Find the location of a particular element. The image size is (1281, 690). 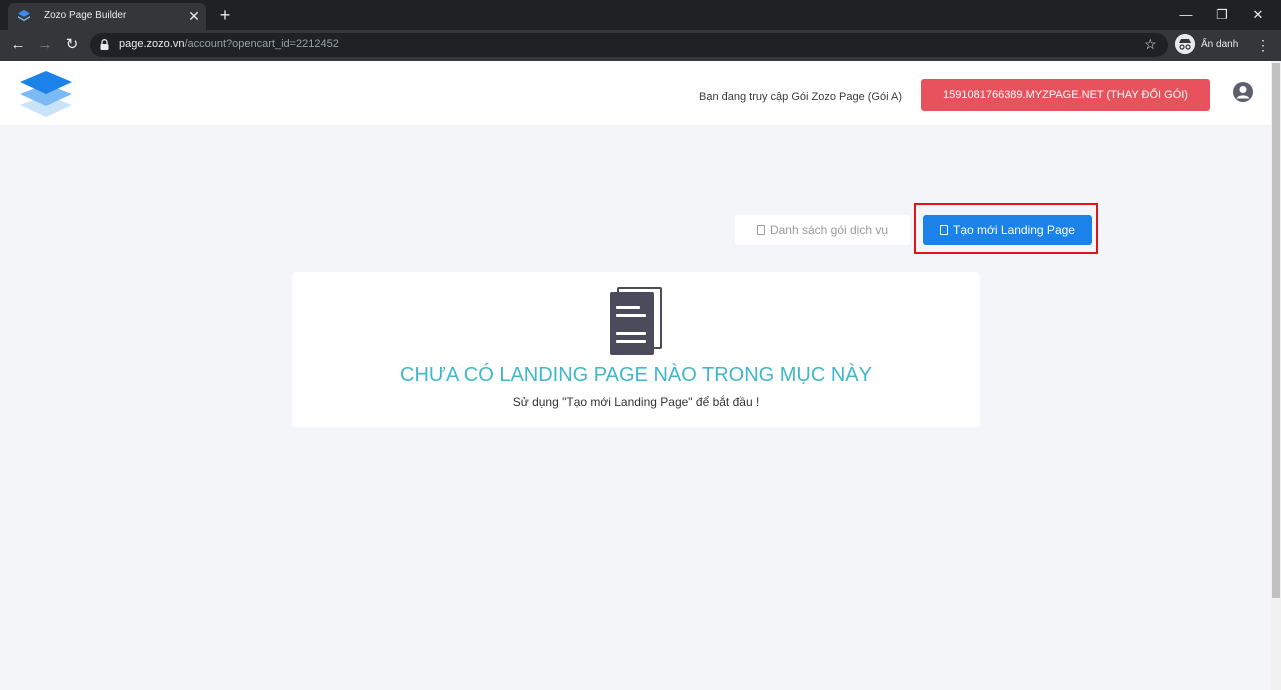

scrollbar-thumb is located at coordinates (1276, 330).